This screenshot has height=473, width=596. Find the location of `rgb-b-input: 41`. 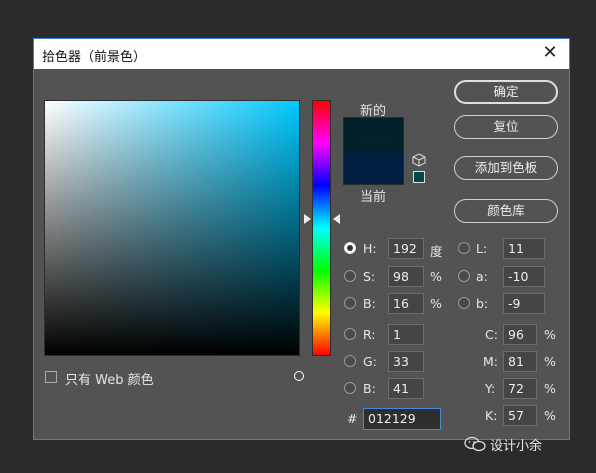

rgb-b-input: 41 is located at coordinates (406, 388).